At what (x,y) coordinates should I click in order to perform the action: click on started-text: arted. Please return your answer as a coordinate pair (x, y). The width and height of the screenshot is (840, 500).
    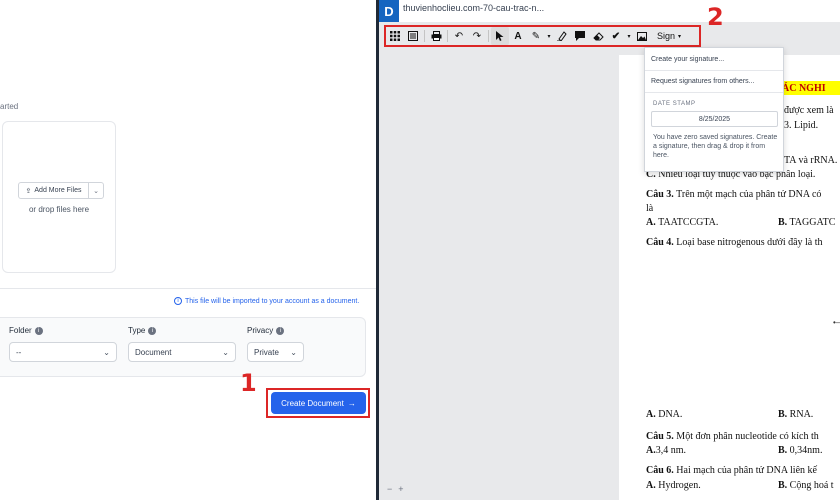
    Looking at the image, I should click on (9, 106).